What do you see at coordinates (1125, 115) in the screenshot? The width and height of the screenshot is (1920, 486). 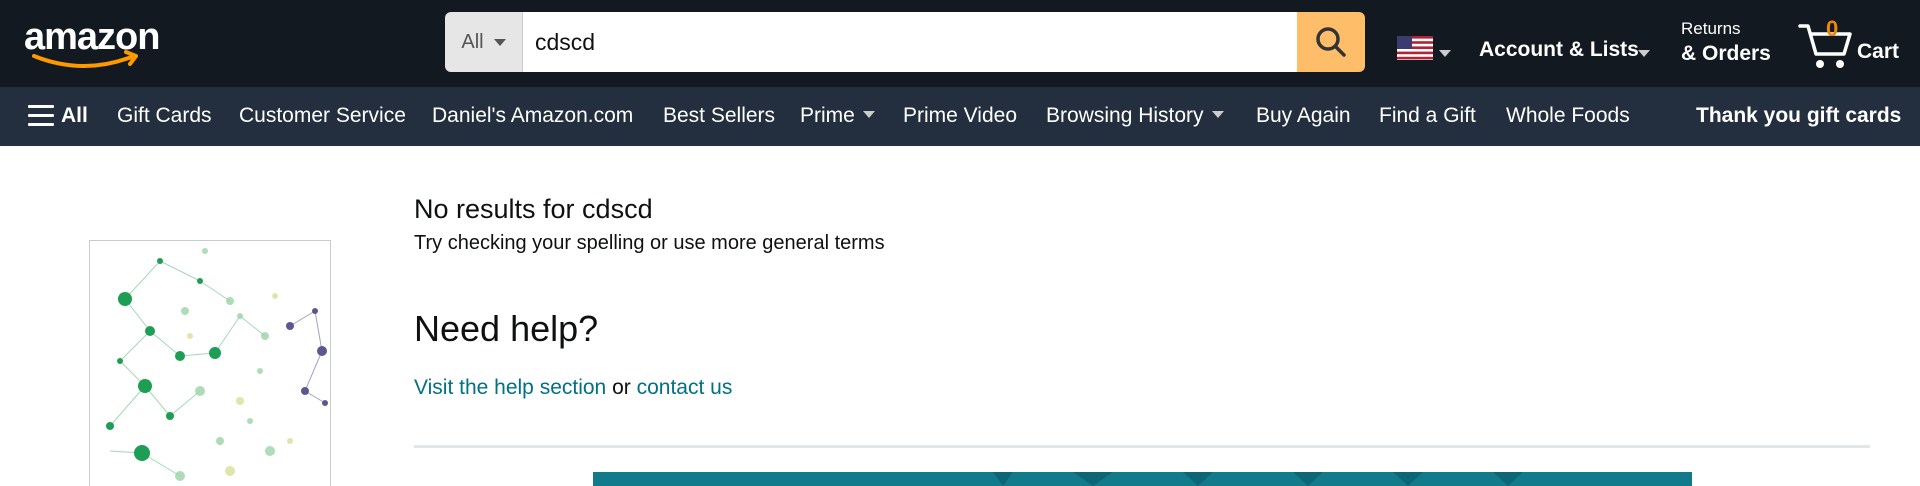 I see `nav-browsing-history-label: Browsing History` at bounding box center [1125, 115].